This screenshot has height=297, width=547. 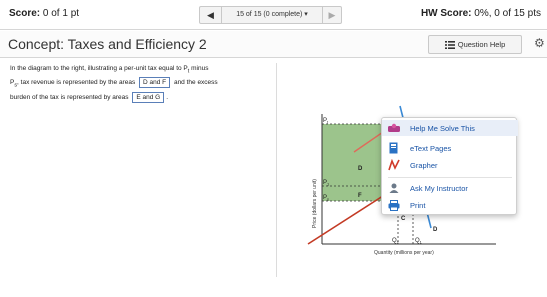 What do you see at coordinates (315, 203) in the screenshot?
I see `y-axis-label: Price (dollars per unit)` at bounding box center [315, 203].